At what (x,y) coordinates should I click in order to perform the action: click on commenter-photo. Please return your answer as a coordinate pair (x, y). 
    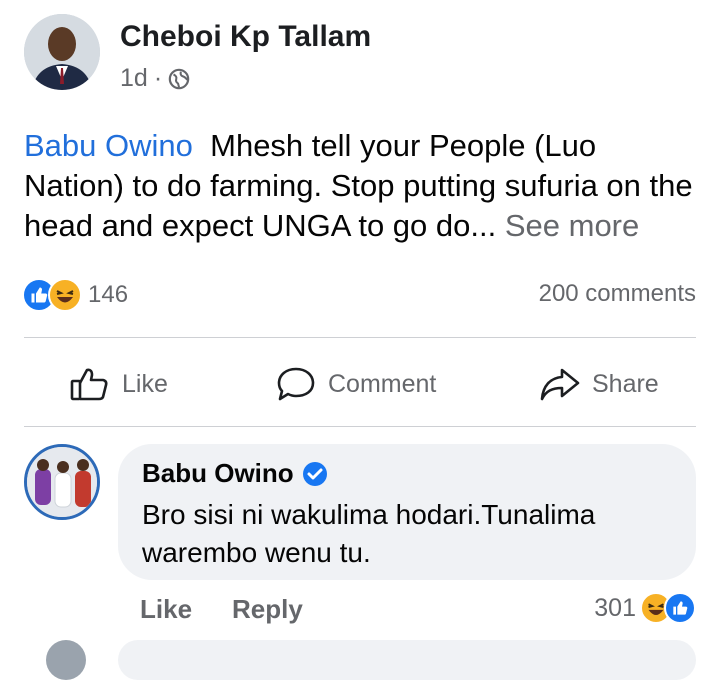
    Looking at the image, I should click on (62, 482).